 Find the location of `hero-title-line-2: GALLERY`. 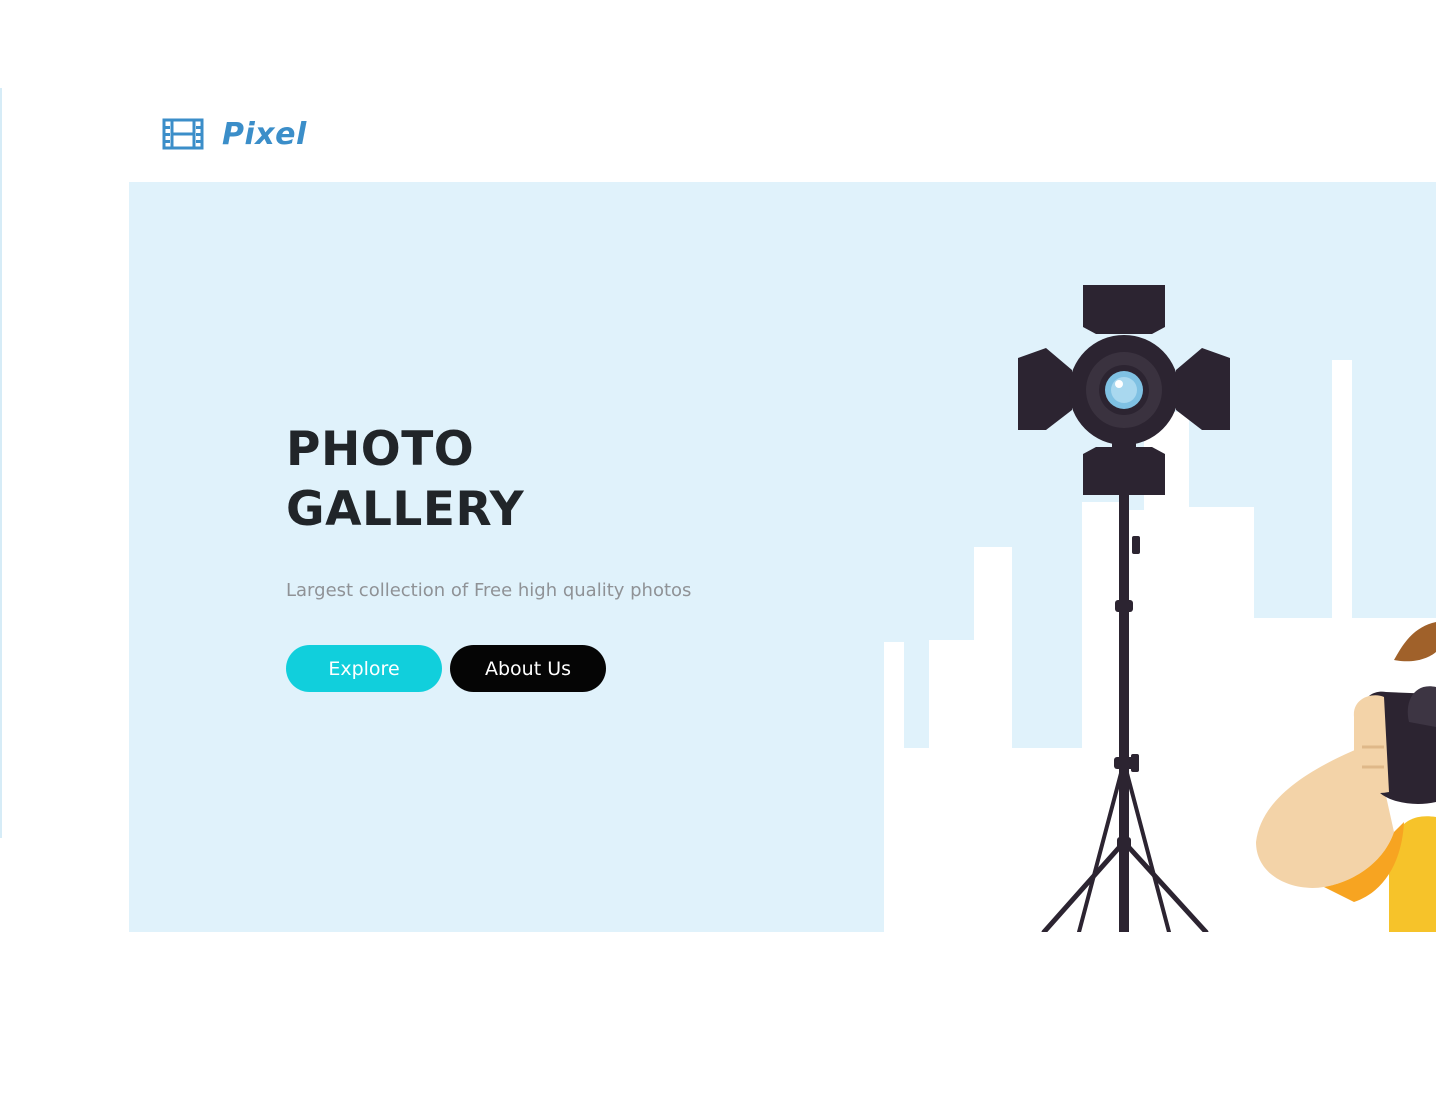

hero-title-line-2: GALLERY is located at coordinates (405, 509).